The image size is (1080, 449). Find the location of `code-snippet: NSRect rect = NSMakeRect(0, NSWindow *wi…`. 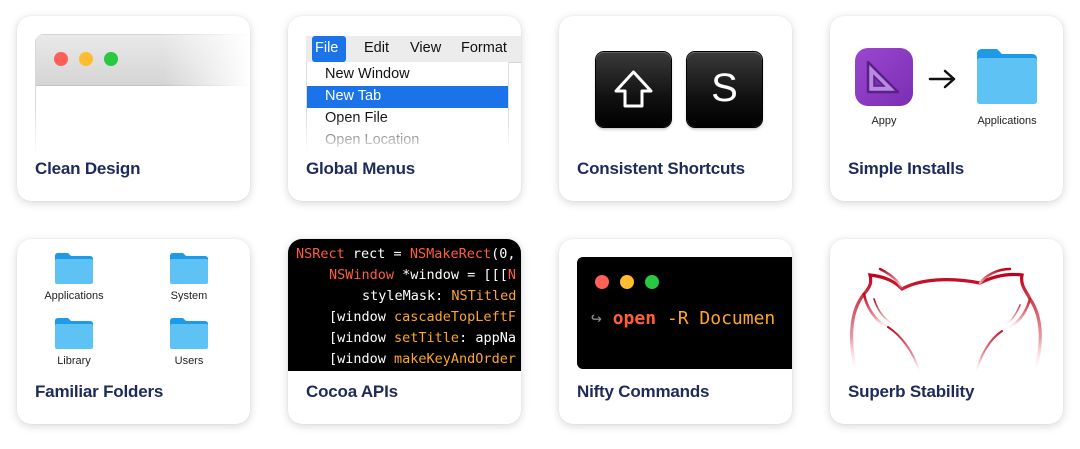

code-snippet: NSRect rect = NSMakeRect(0, NSWindow *wi… is located at coordinates (404, 305).